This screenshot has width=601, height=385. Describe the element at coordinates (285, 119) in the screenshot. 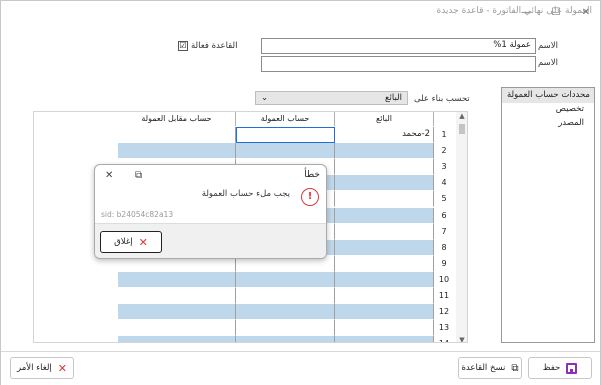

I see `column-header-commission-account: حساب العمولة` at that location.